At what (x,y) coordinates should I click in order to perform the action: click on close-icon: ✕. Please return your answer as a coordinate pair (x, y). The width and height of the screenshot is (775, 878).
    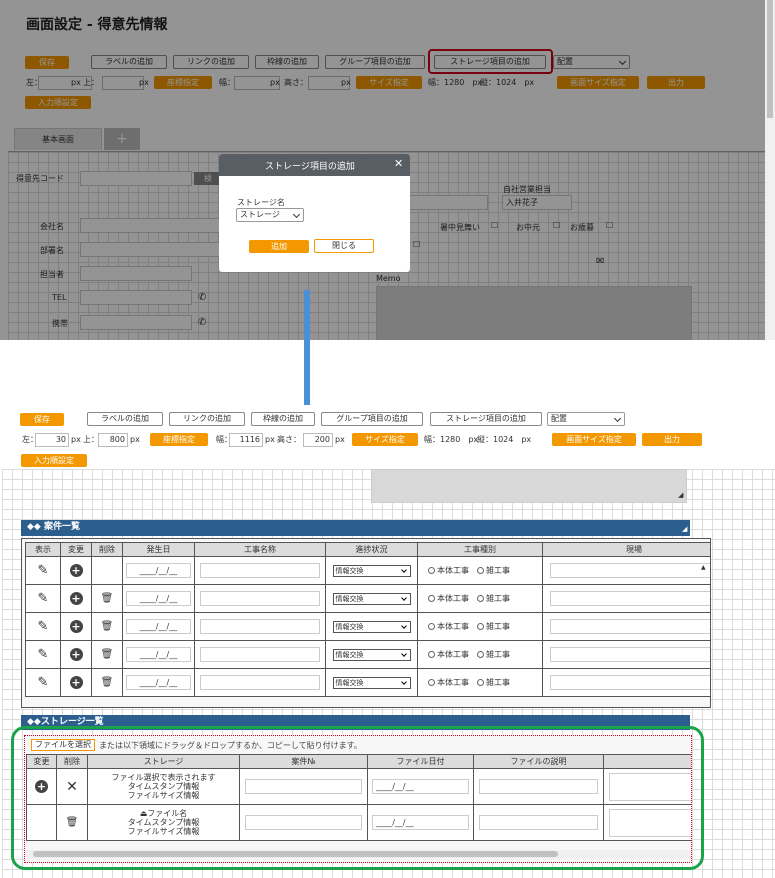
    Looking at the image, I should click on (398, 163).